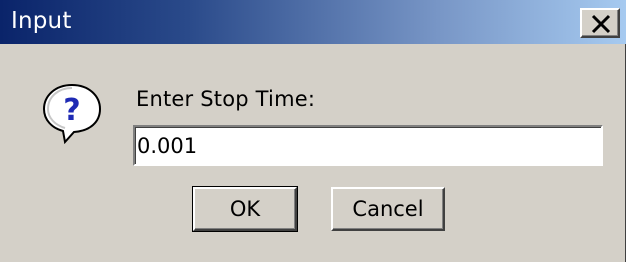 The width and height of the screenshot is (633, 262). I want to click on close-button, so click(600, 23).